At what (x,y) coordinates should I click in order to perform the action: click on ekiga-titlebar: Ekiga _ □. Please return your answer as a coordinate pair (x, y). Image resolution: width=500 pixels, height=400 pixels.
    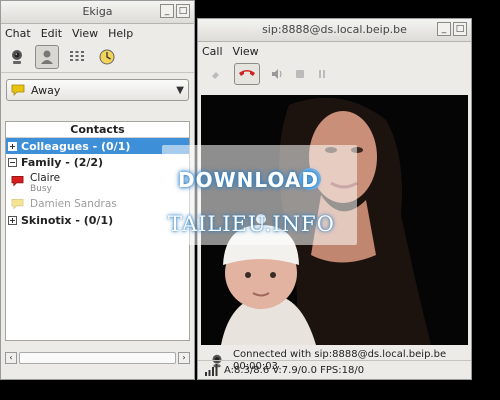
    Looking at the image, I should click on (97, 12).